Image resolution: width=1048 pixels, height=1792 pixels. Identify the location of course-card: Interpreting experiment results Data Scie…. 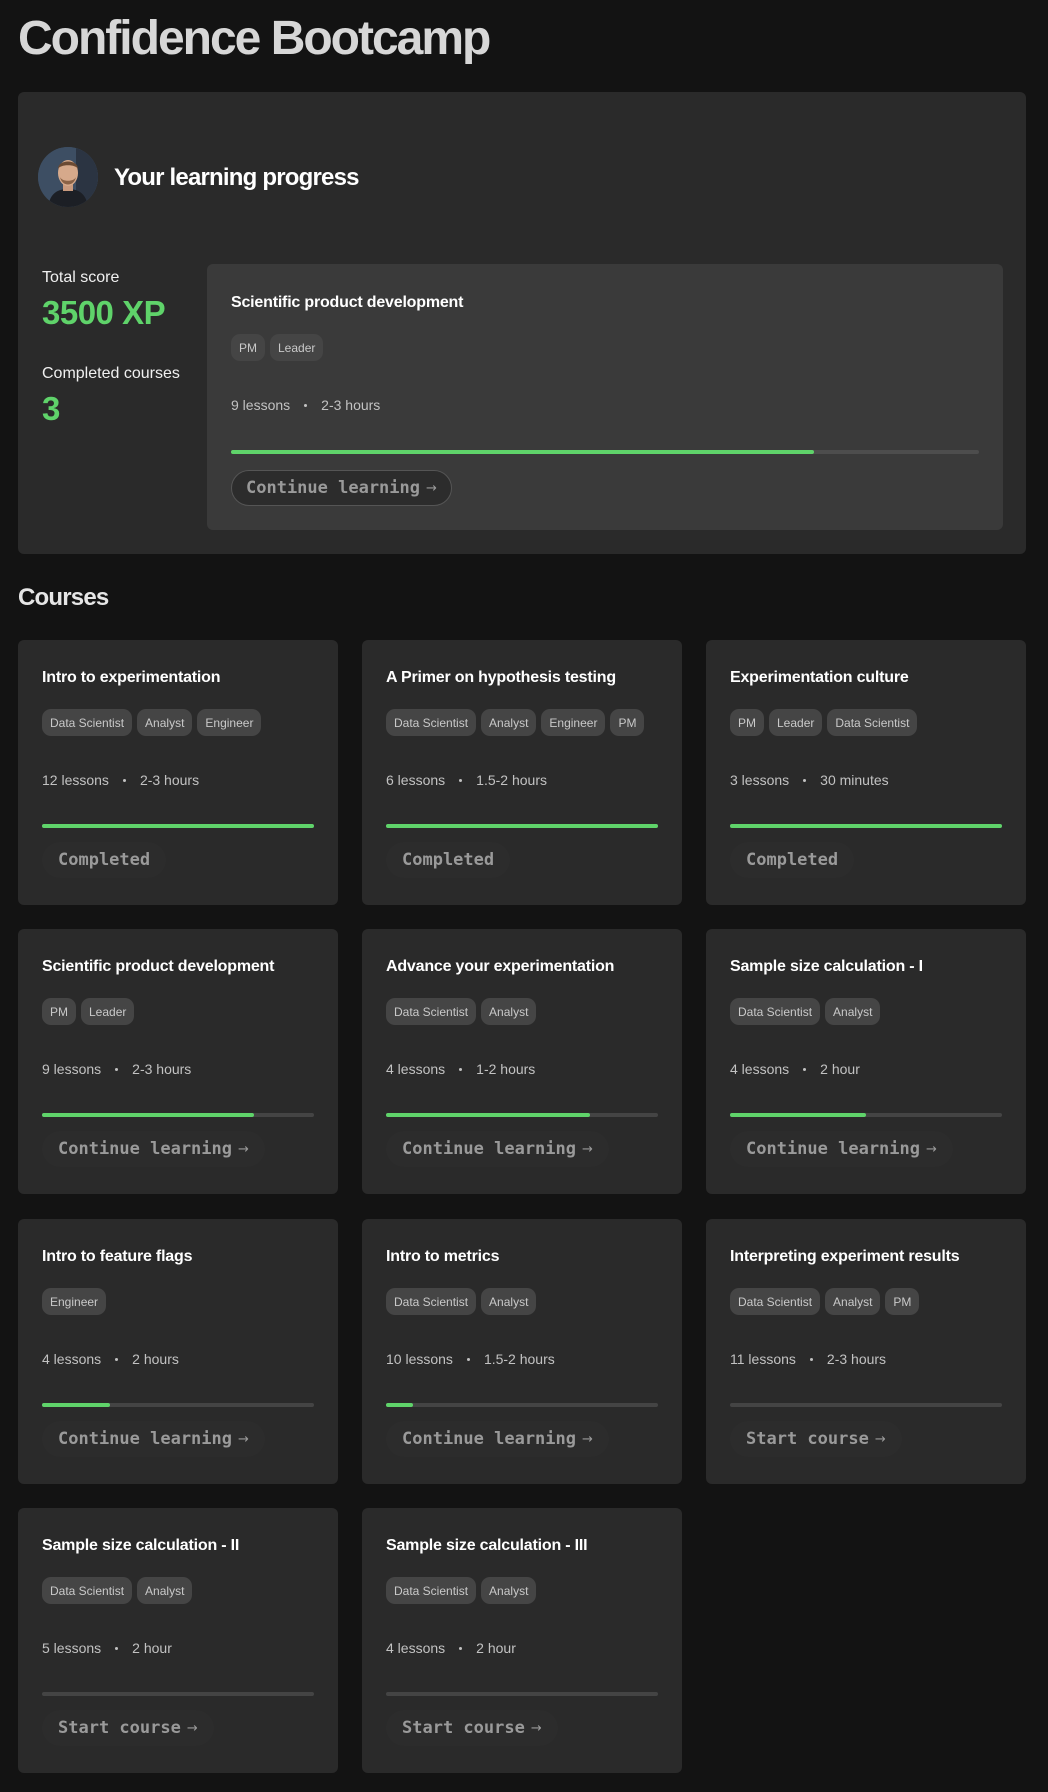
(866, 1351).